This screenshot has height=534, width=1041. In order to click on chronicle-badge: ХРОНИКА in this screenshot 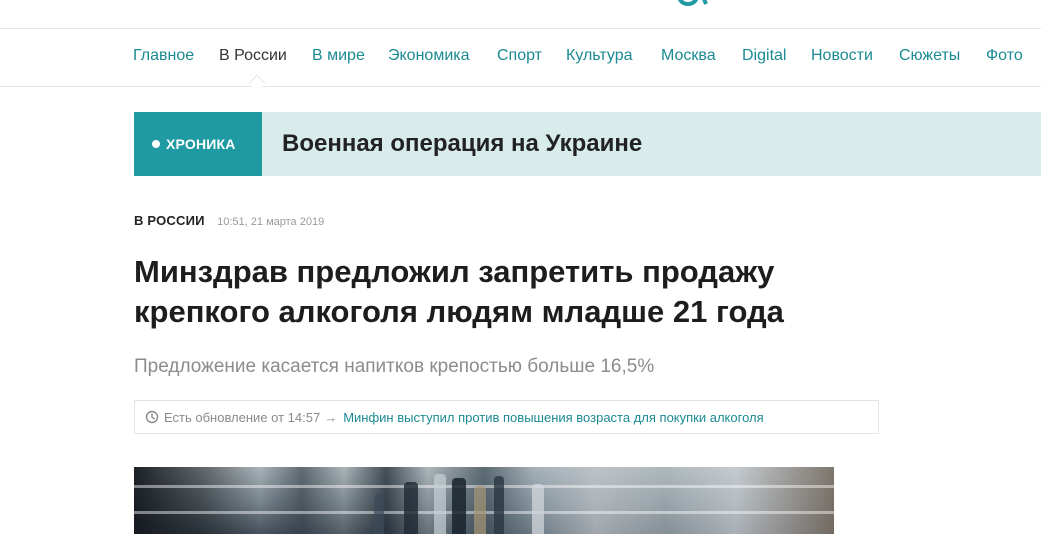, I will do `click(198, 144)`.